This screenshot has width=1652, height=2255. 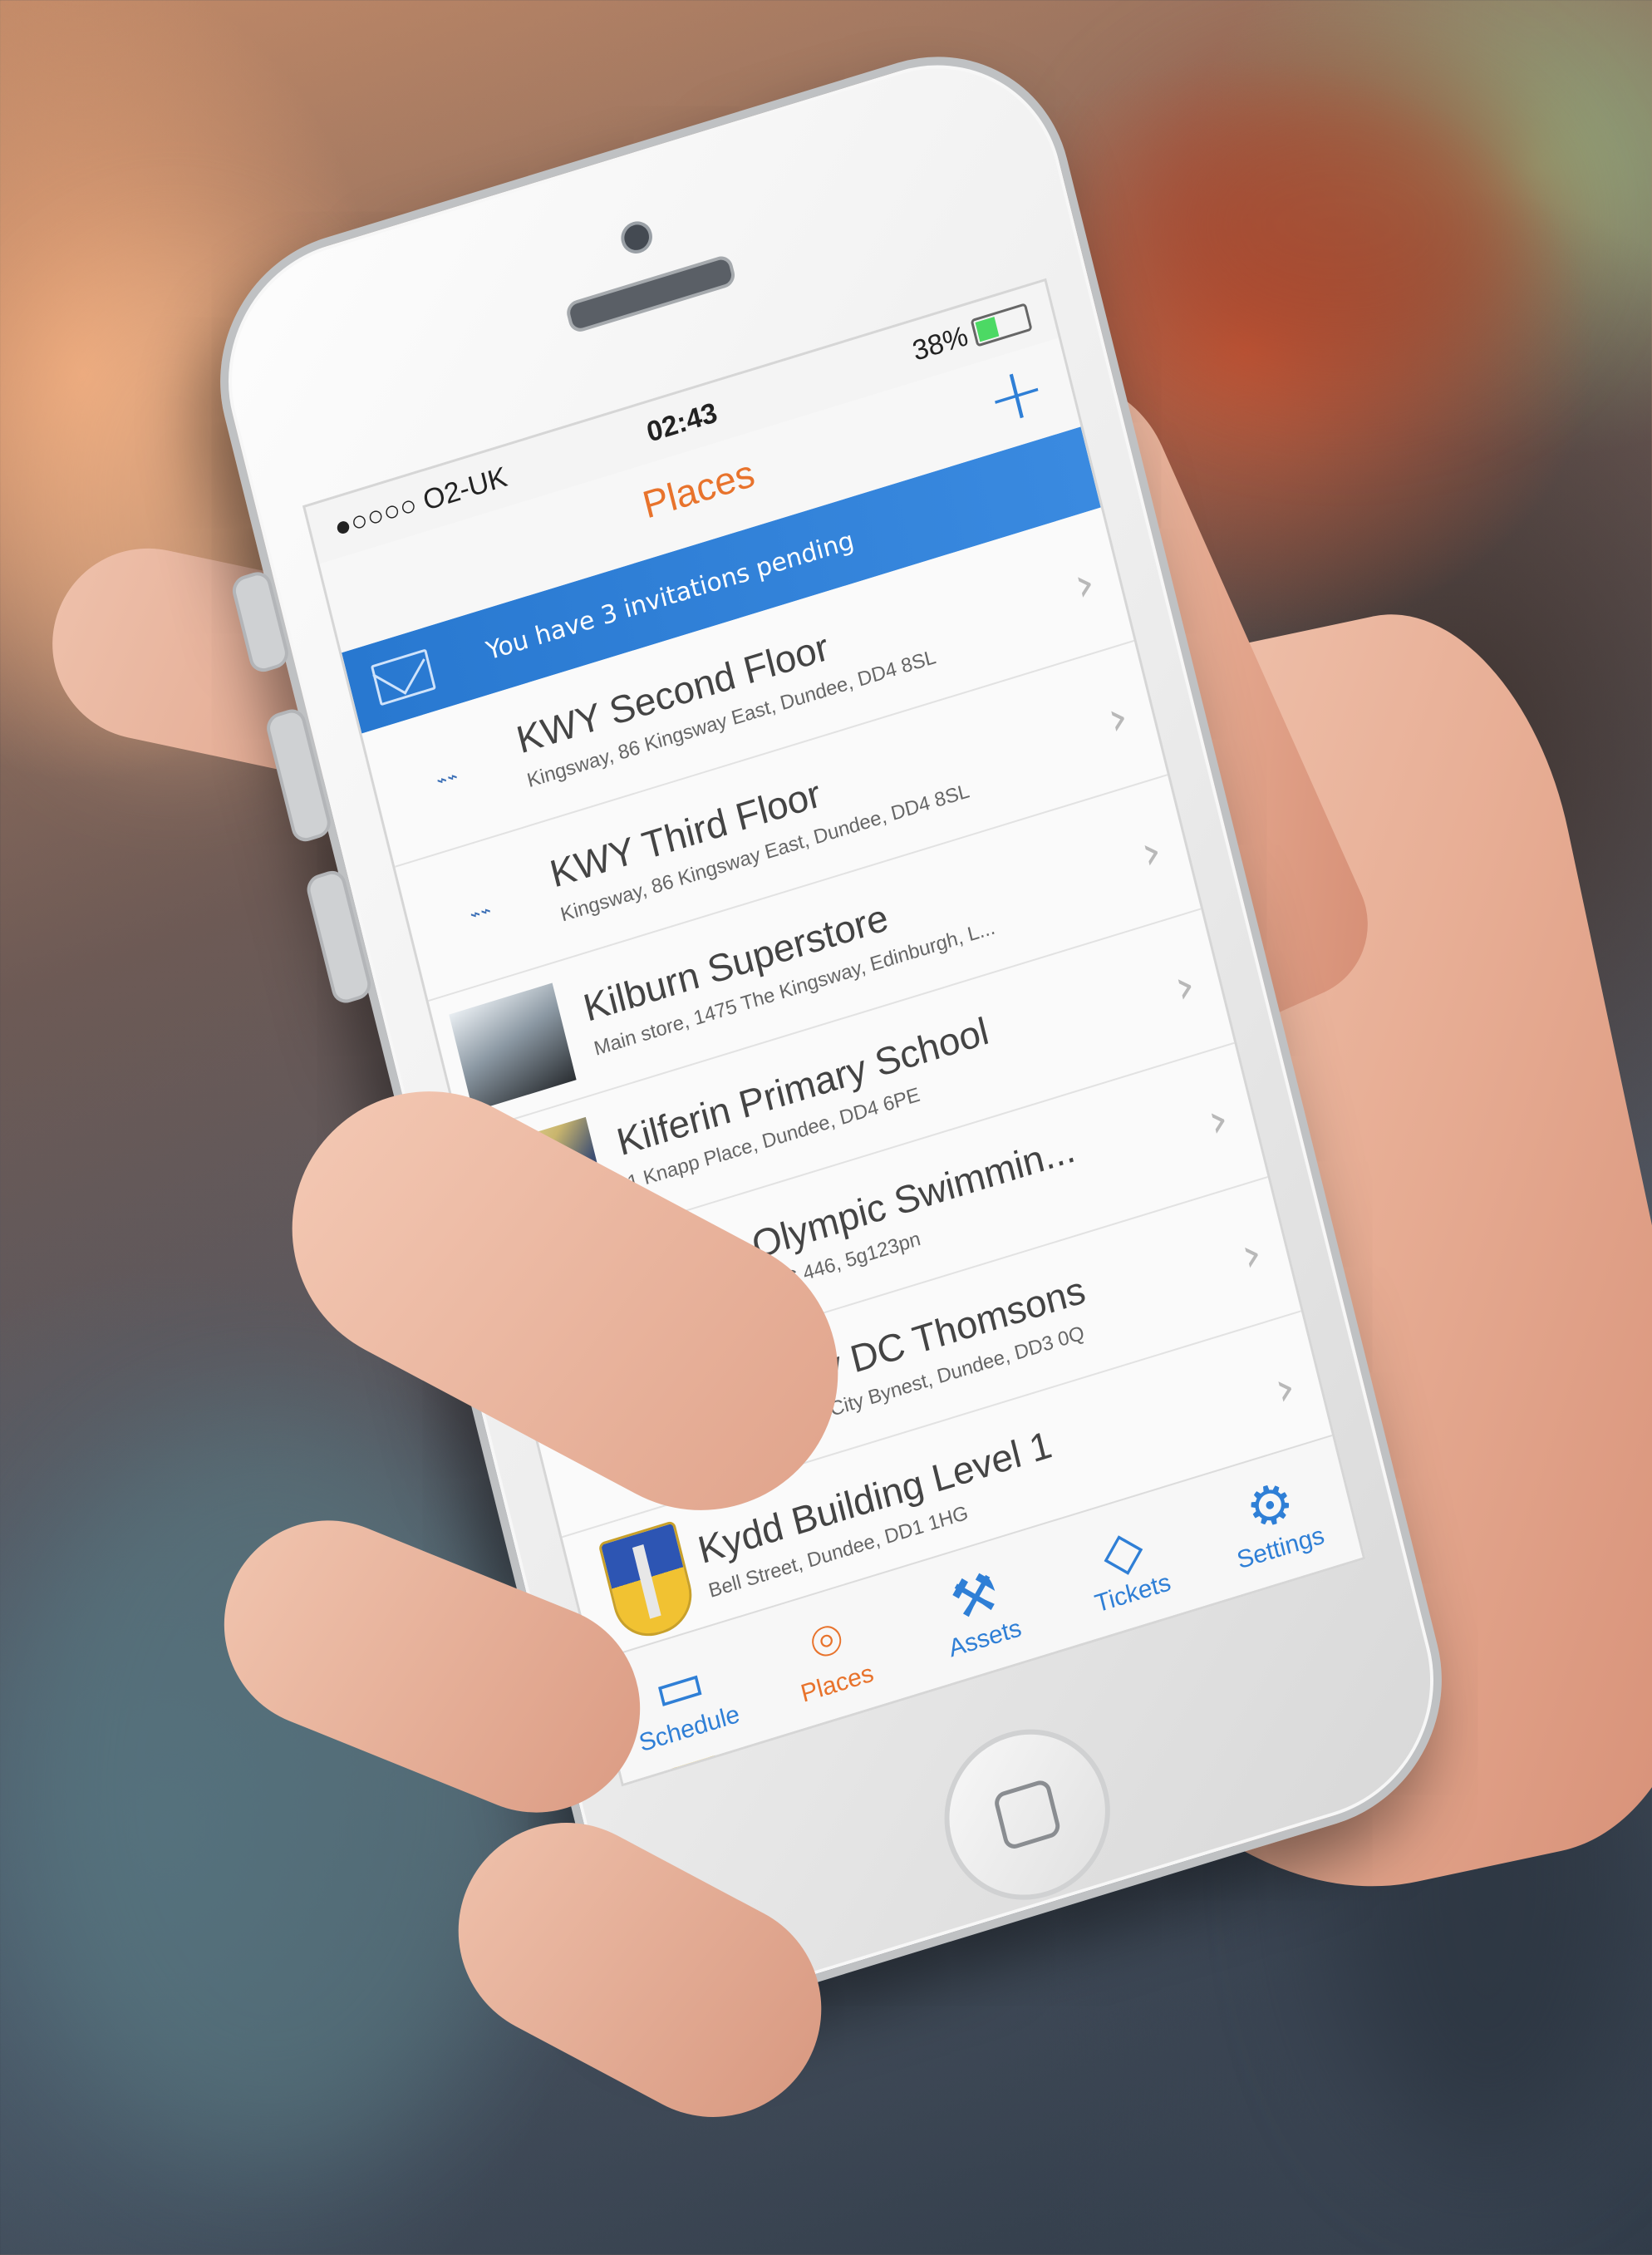 I want to click on background-blur, so click(x=1338, y=224).